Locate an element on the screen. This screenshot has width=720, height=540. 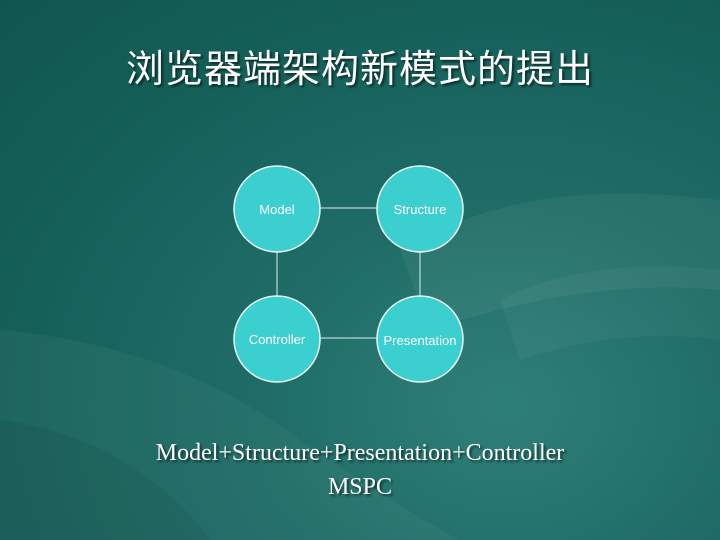
node-controller: Controller is located at coordinates (277, 339).